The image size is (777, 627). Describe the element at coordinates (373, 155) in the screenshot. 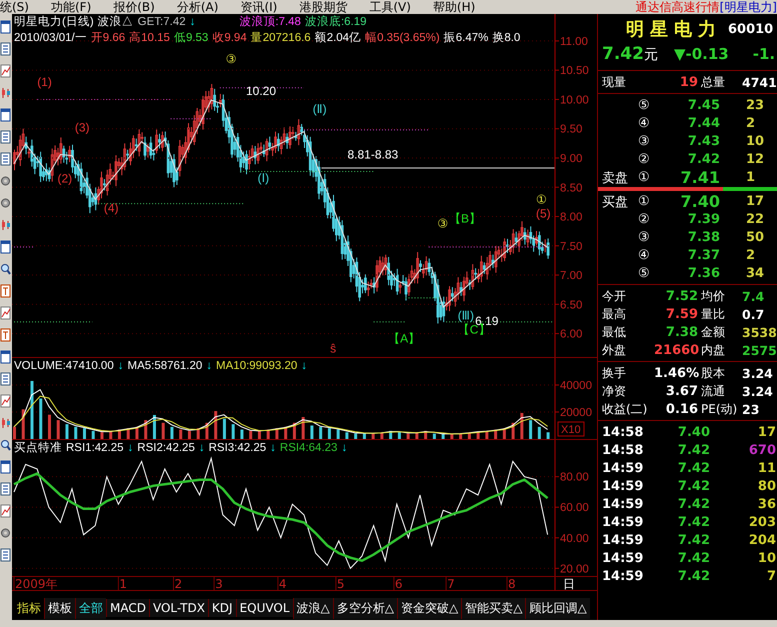

I see `wave-label: 8.81-8.83` at that location.